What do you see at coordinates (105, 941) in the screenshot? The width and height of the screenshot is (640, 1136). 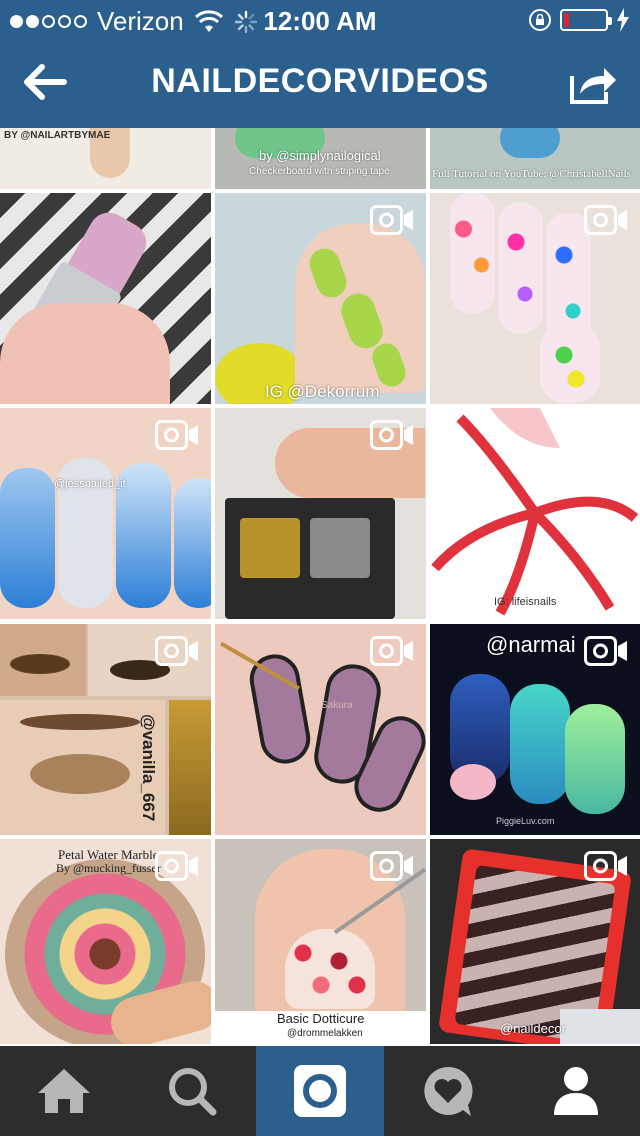 I see `grid-tile: Petal Water Marble By @mucking_fusser` at bounding box center [105, 941].